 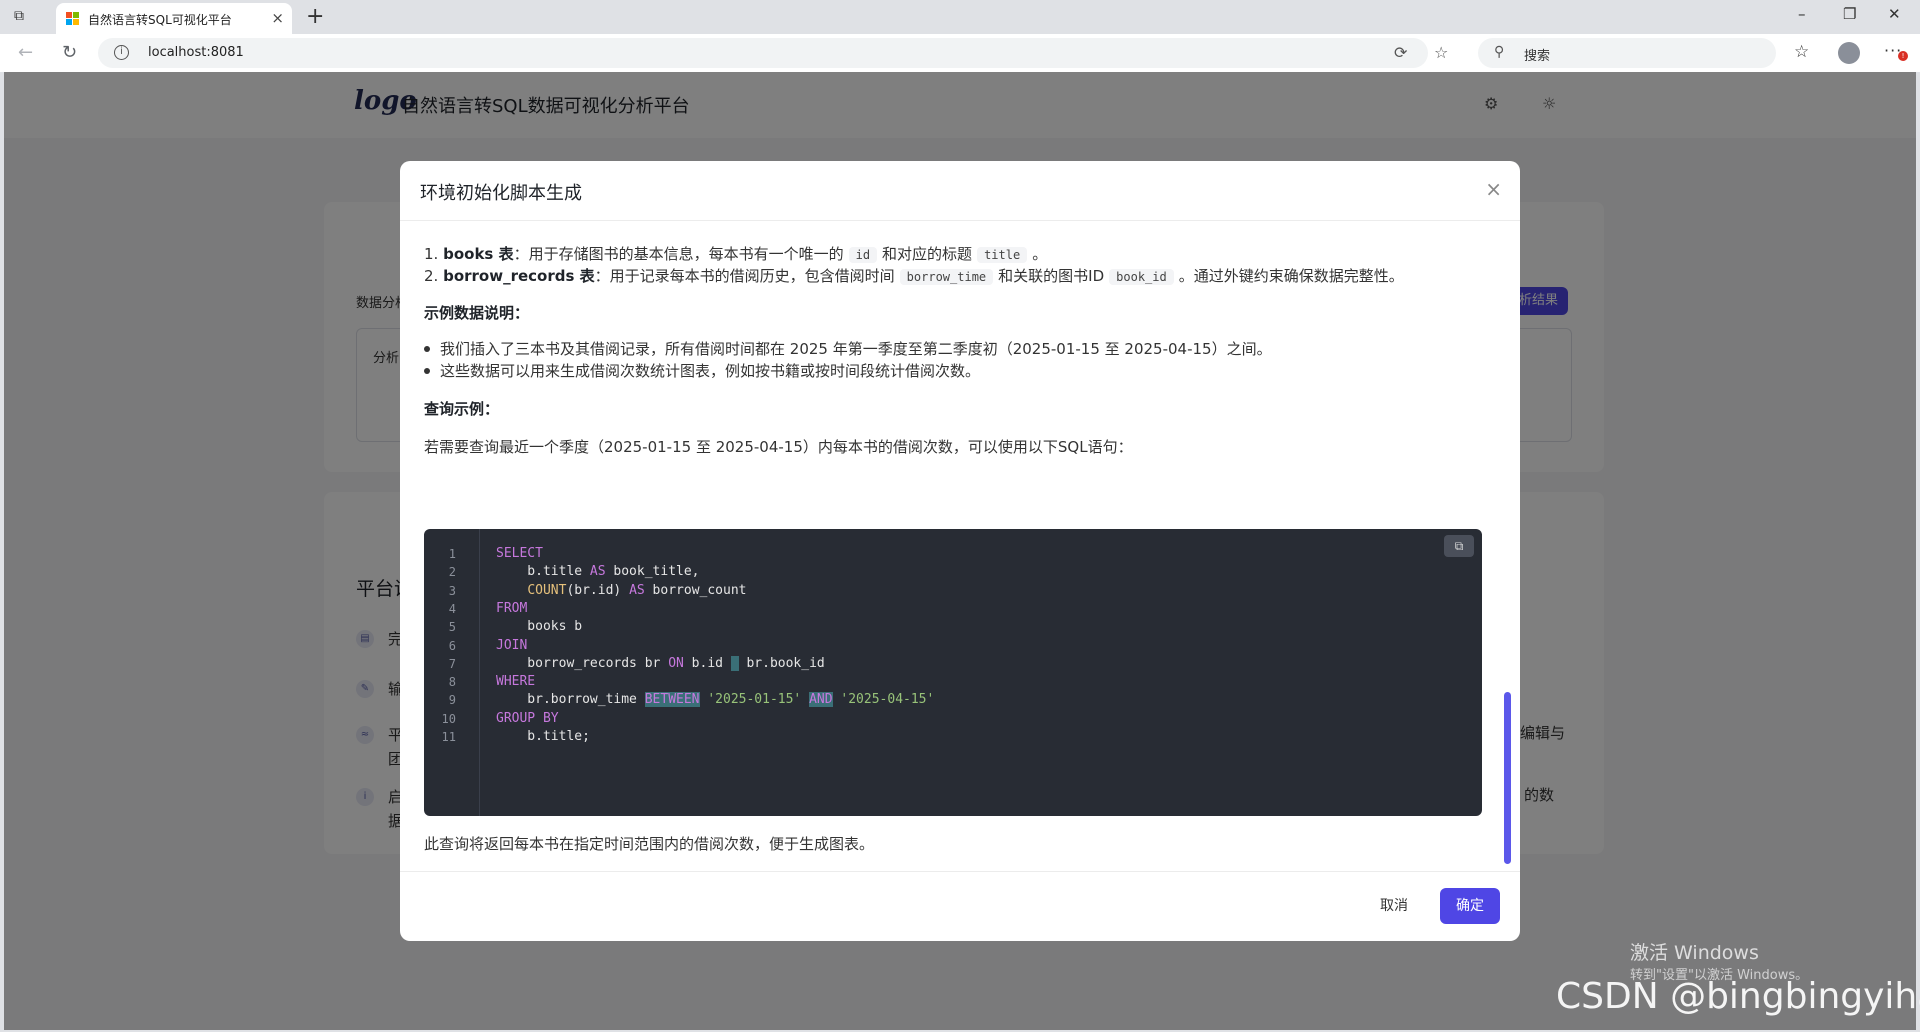 What do you see at coordinates (1499, 52) in the screenshot?
I see `search-icon: ⚲` at bounding box center [1499, 52].